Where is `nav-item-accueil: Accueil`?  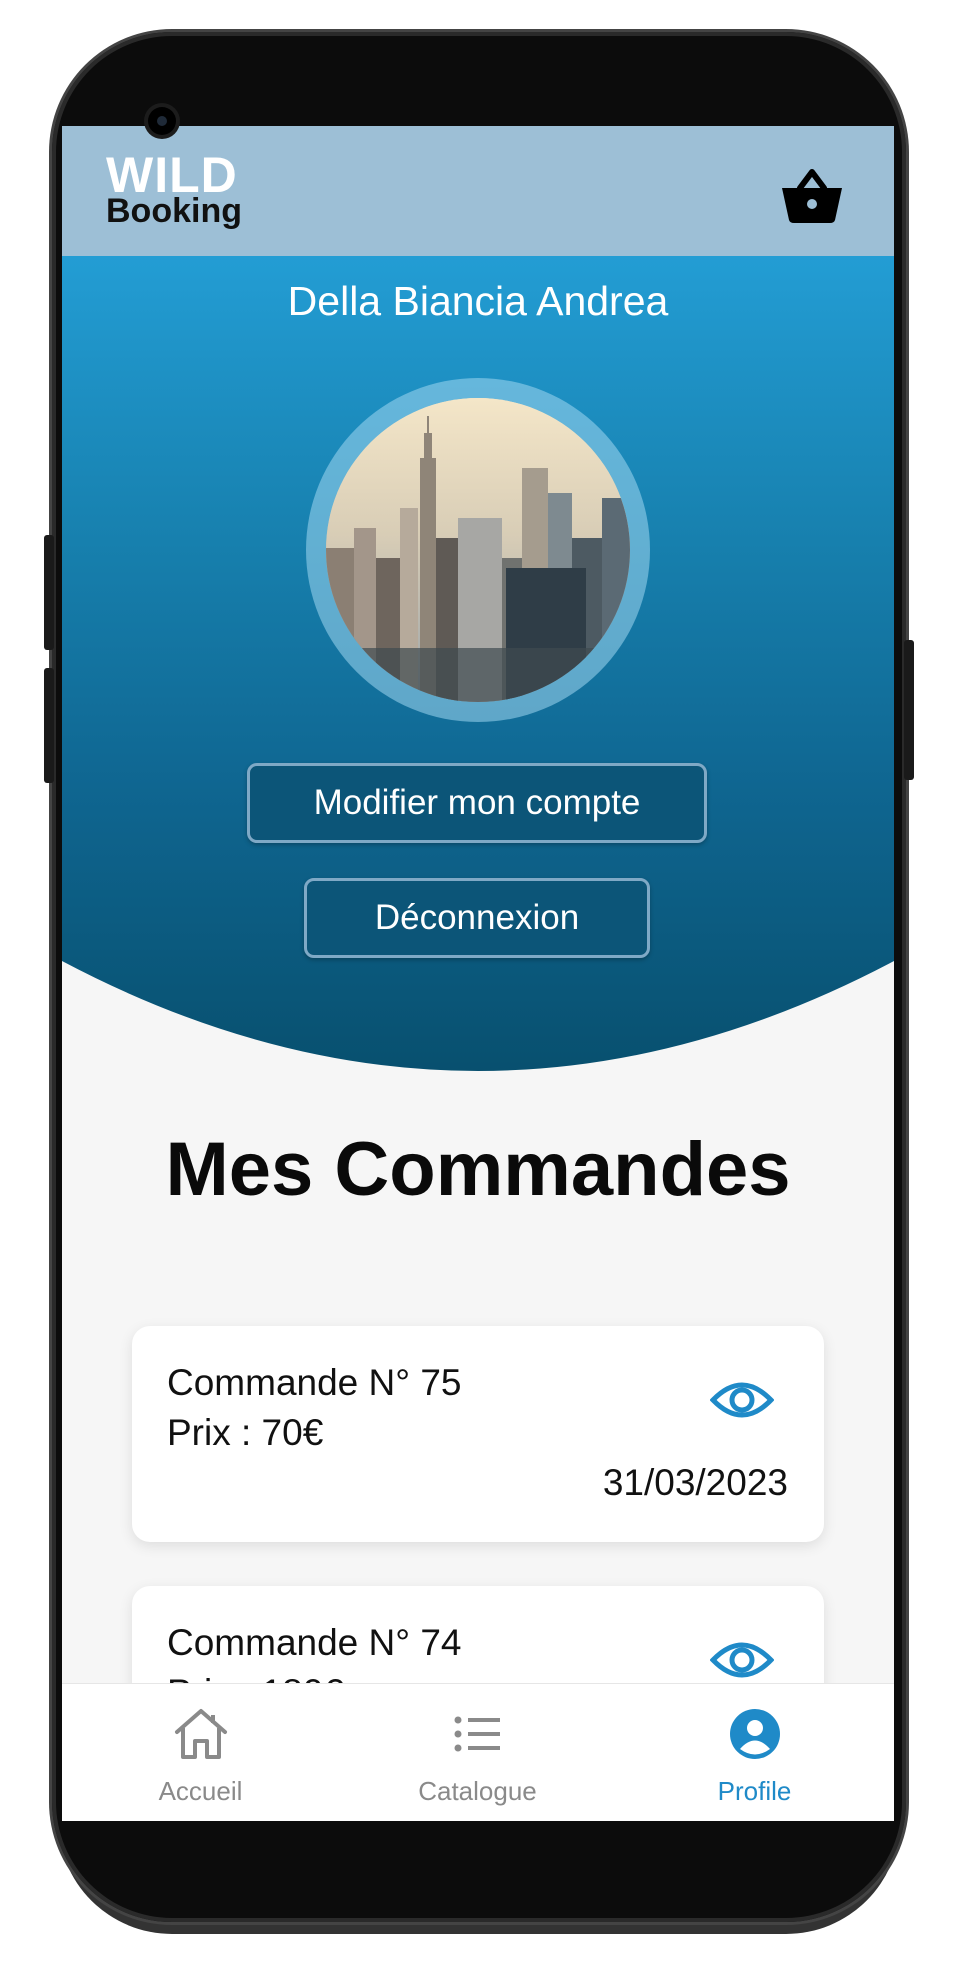 nav-item-accueil: Accueil is located at coordinates (200, 1752).